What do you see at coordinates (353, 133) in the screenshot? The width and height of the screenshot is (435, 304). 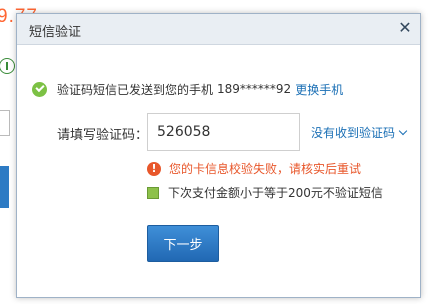 I see `no-code-received-label: 没有收到验证码` at bounding box center [353, 133].